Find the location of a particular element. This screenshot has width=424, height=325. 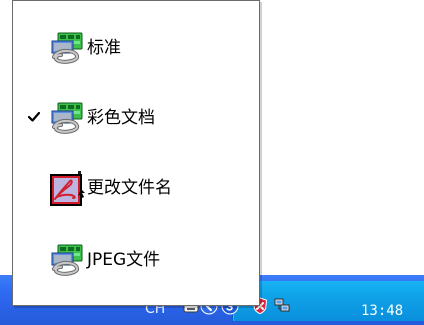

clock: 13:48 is located at coordinates (382, 311).